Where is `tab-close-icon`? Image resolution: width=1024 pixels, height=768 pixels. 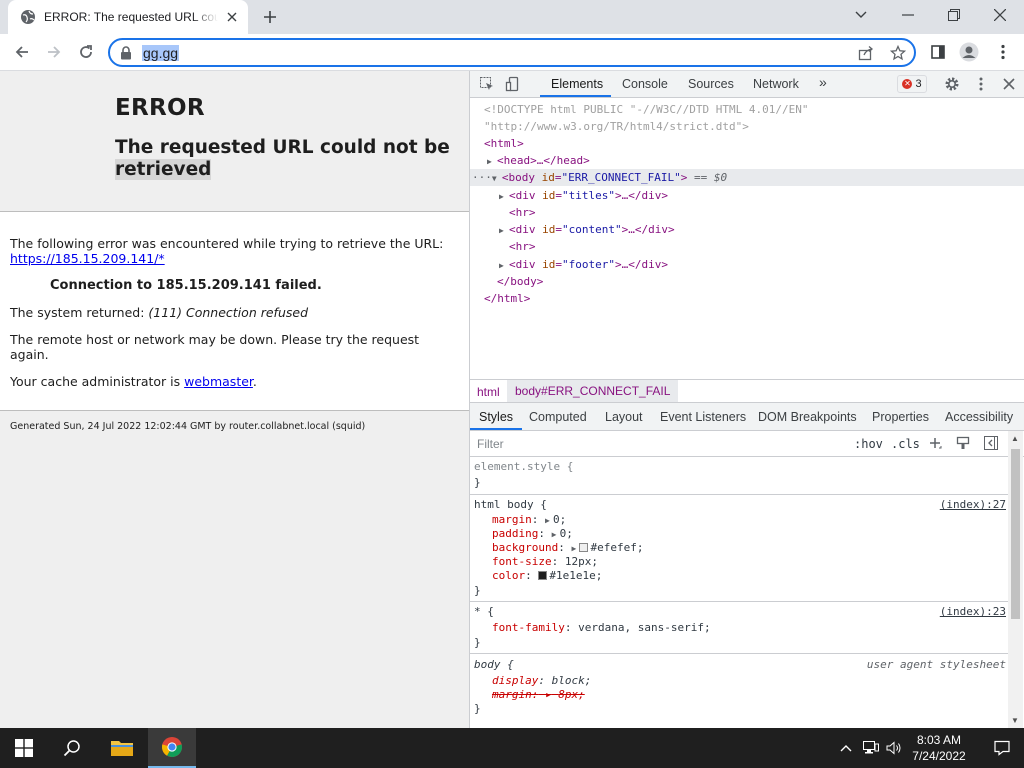
tab-close-icon is located at coordinates (232, 17).